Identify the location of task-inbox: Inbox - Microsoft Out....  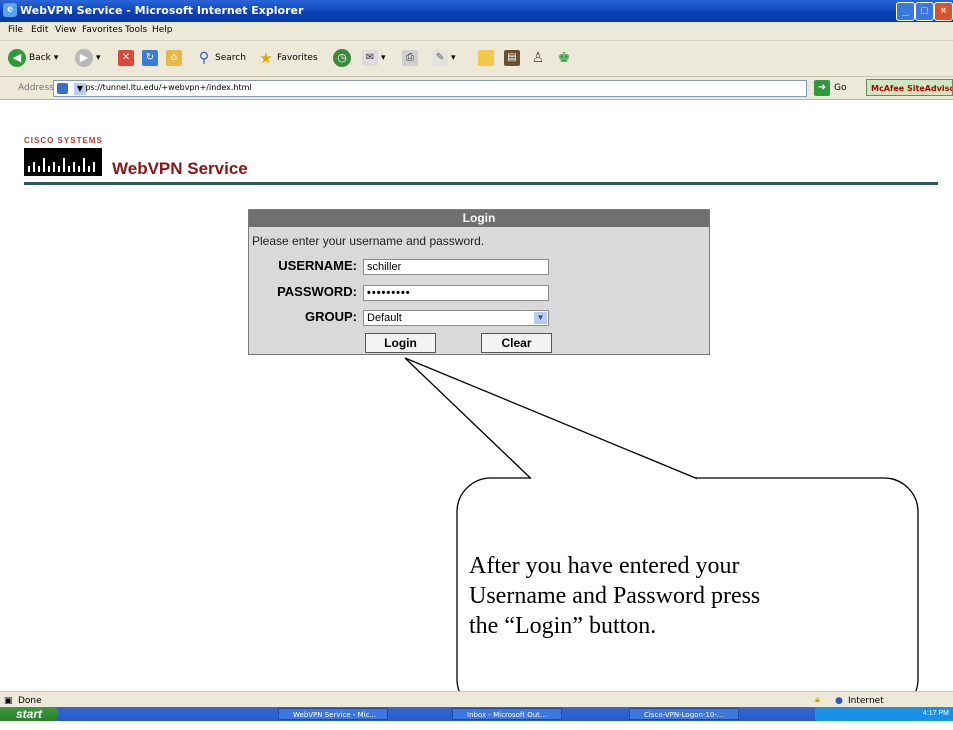
(507, 714).